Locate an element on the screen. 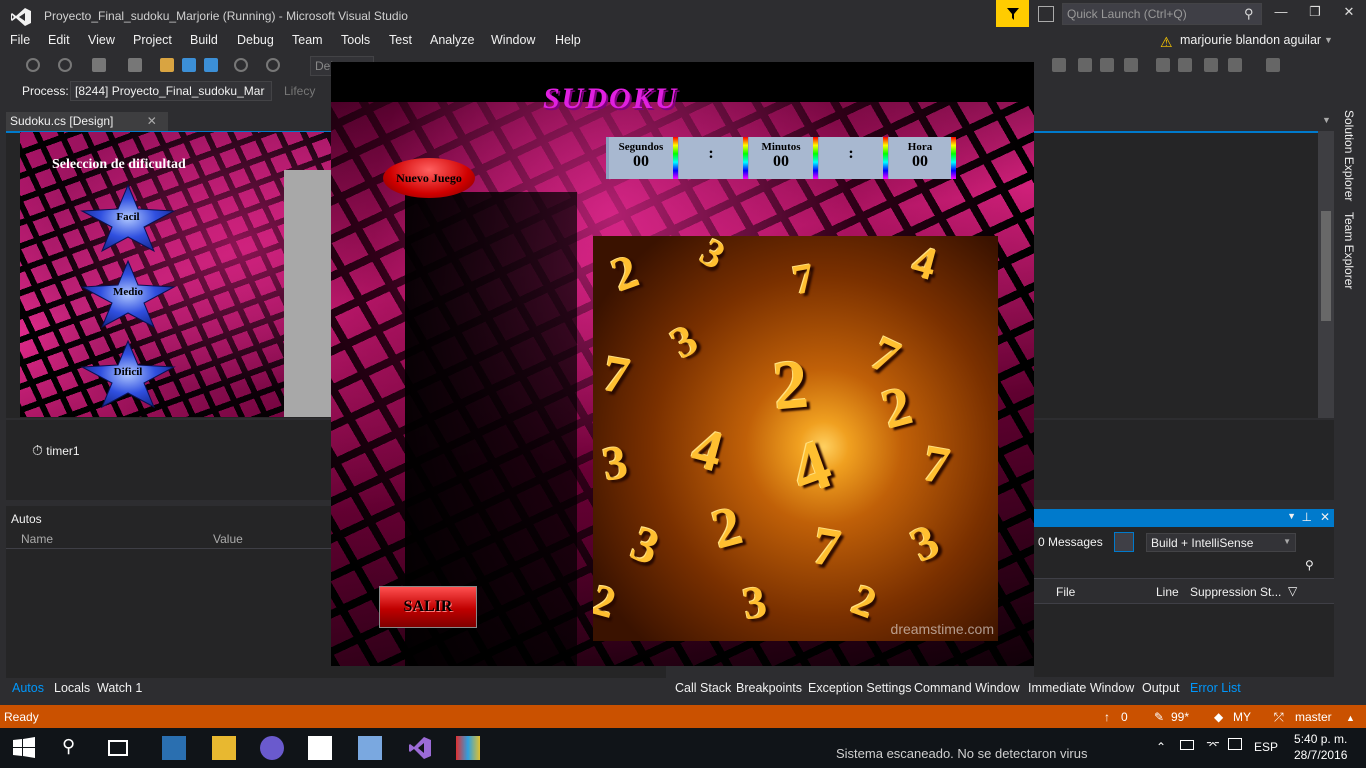 This screenshot has width=1366, height=768. close-icon: ✕ is located at coordinates (1325, 517).